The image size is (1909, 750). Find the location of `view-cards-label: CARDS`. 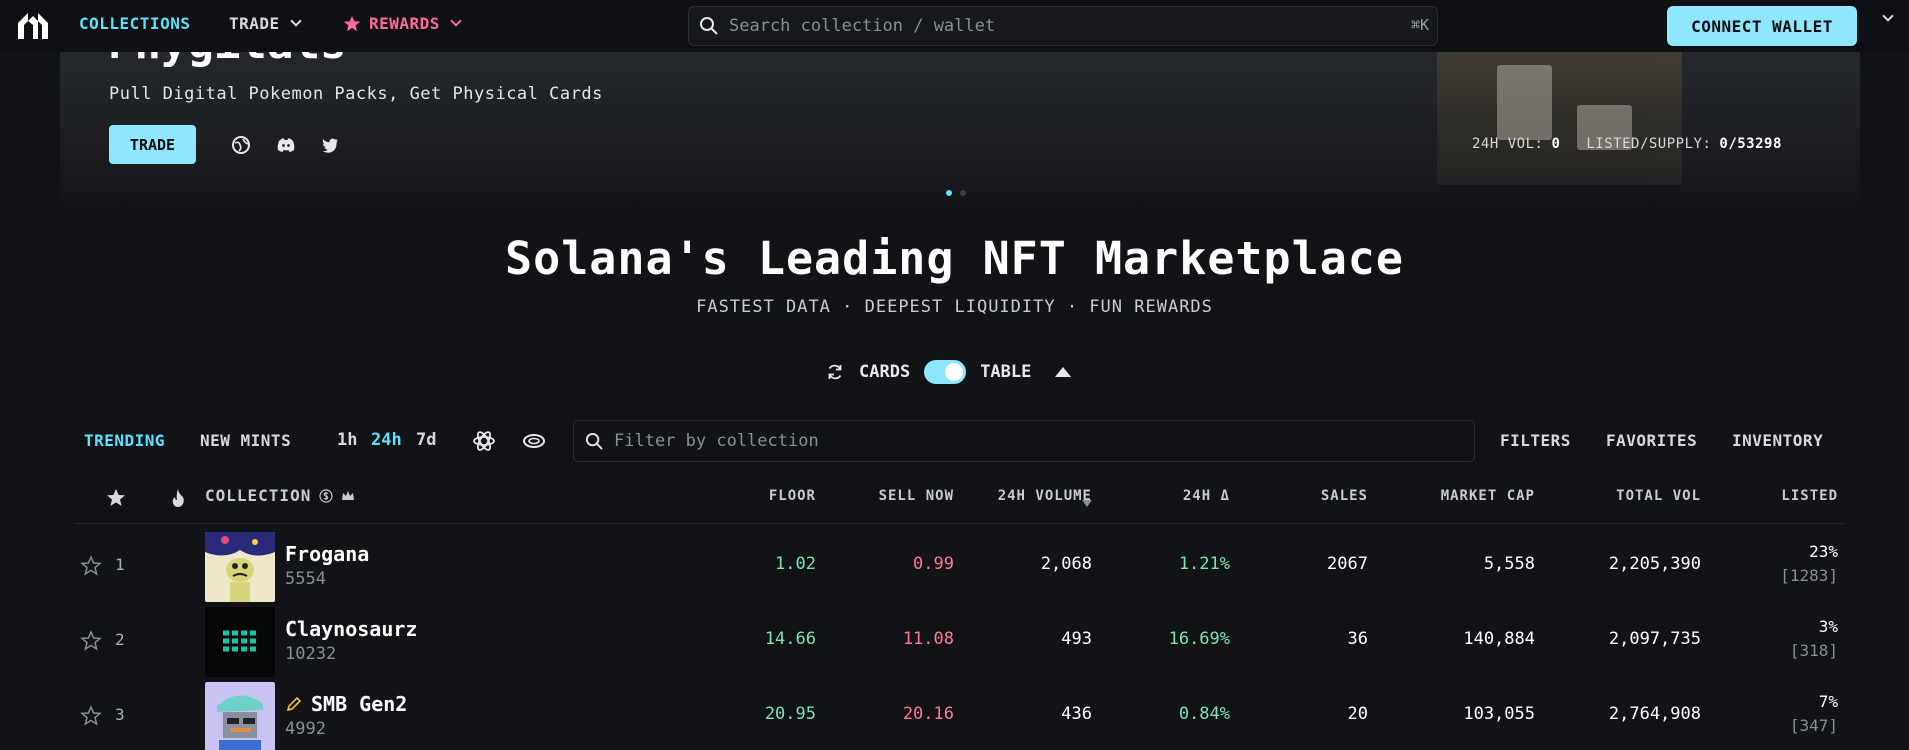

view-cards-label: CARDS is located at coordinates (884, 372).